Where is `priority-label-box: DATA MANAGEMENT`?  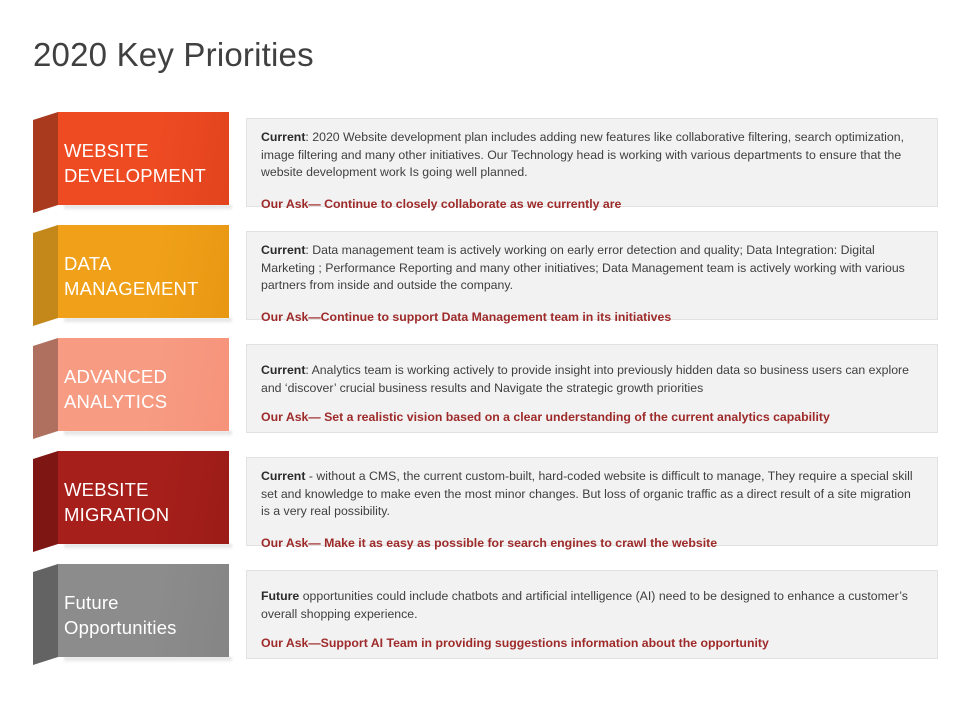
priority-label-box: DATA MANAGEMENT is located at coordinates (132, 275).